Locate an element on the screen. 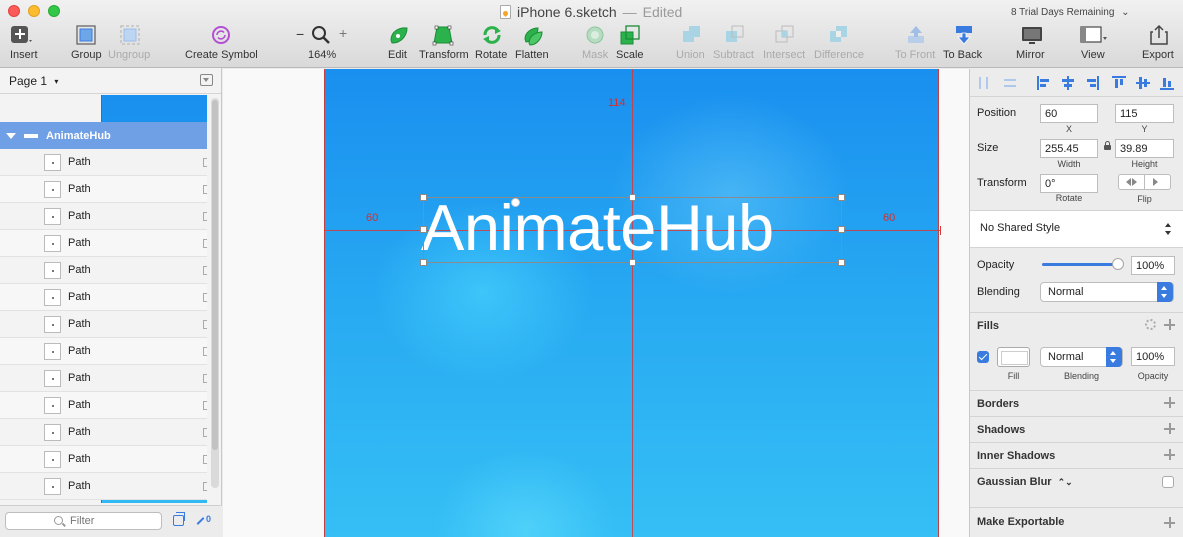 This screenshot has width=1183, height=537. trial-menu-caret: ⌄ is located at coordinates (1125, 12).